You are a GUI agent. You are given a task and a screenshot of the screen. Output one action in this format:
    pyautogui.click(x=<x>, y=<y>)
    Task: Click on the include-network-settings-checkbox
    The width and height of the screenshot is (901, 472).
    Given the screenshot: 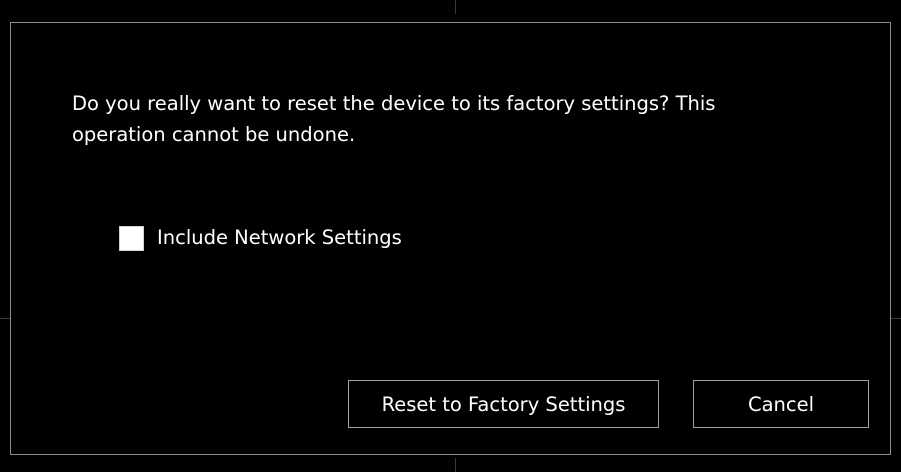 What is the action you would take?
    pyautogui.click(x=131, y=238)
    